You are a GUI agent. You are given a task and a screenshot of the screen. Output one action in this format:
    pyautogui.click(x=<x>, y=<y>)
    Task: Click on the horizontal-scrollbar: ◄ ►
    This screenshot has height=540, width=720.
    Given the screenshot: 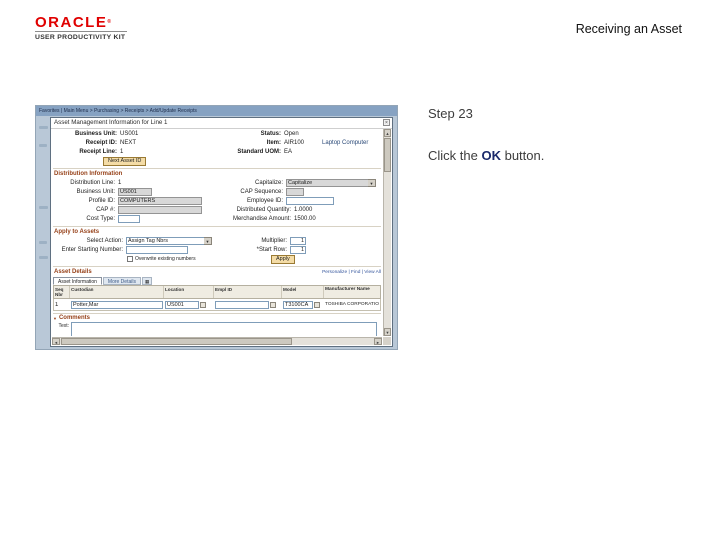 What is the action you would take?
    pyautogui.click(x=217, y=341)
    